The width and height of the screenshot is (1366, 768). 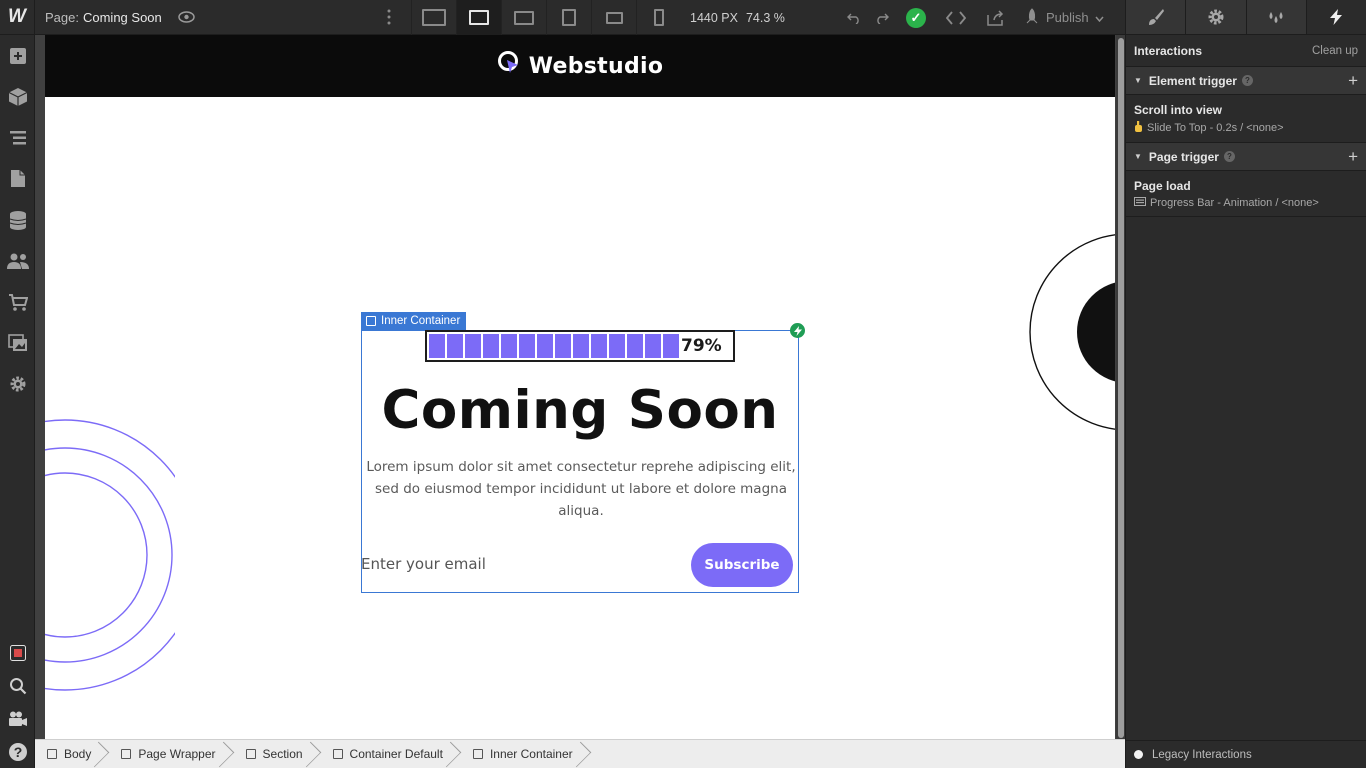 I want to click on toggle-dot-icon, so click(x=1138, y=754).